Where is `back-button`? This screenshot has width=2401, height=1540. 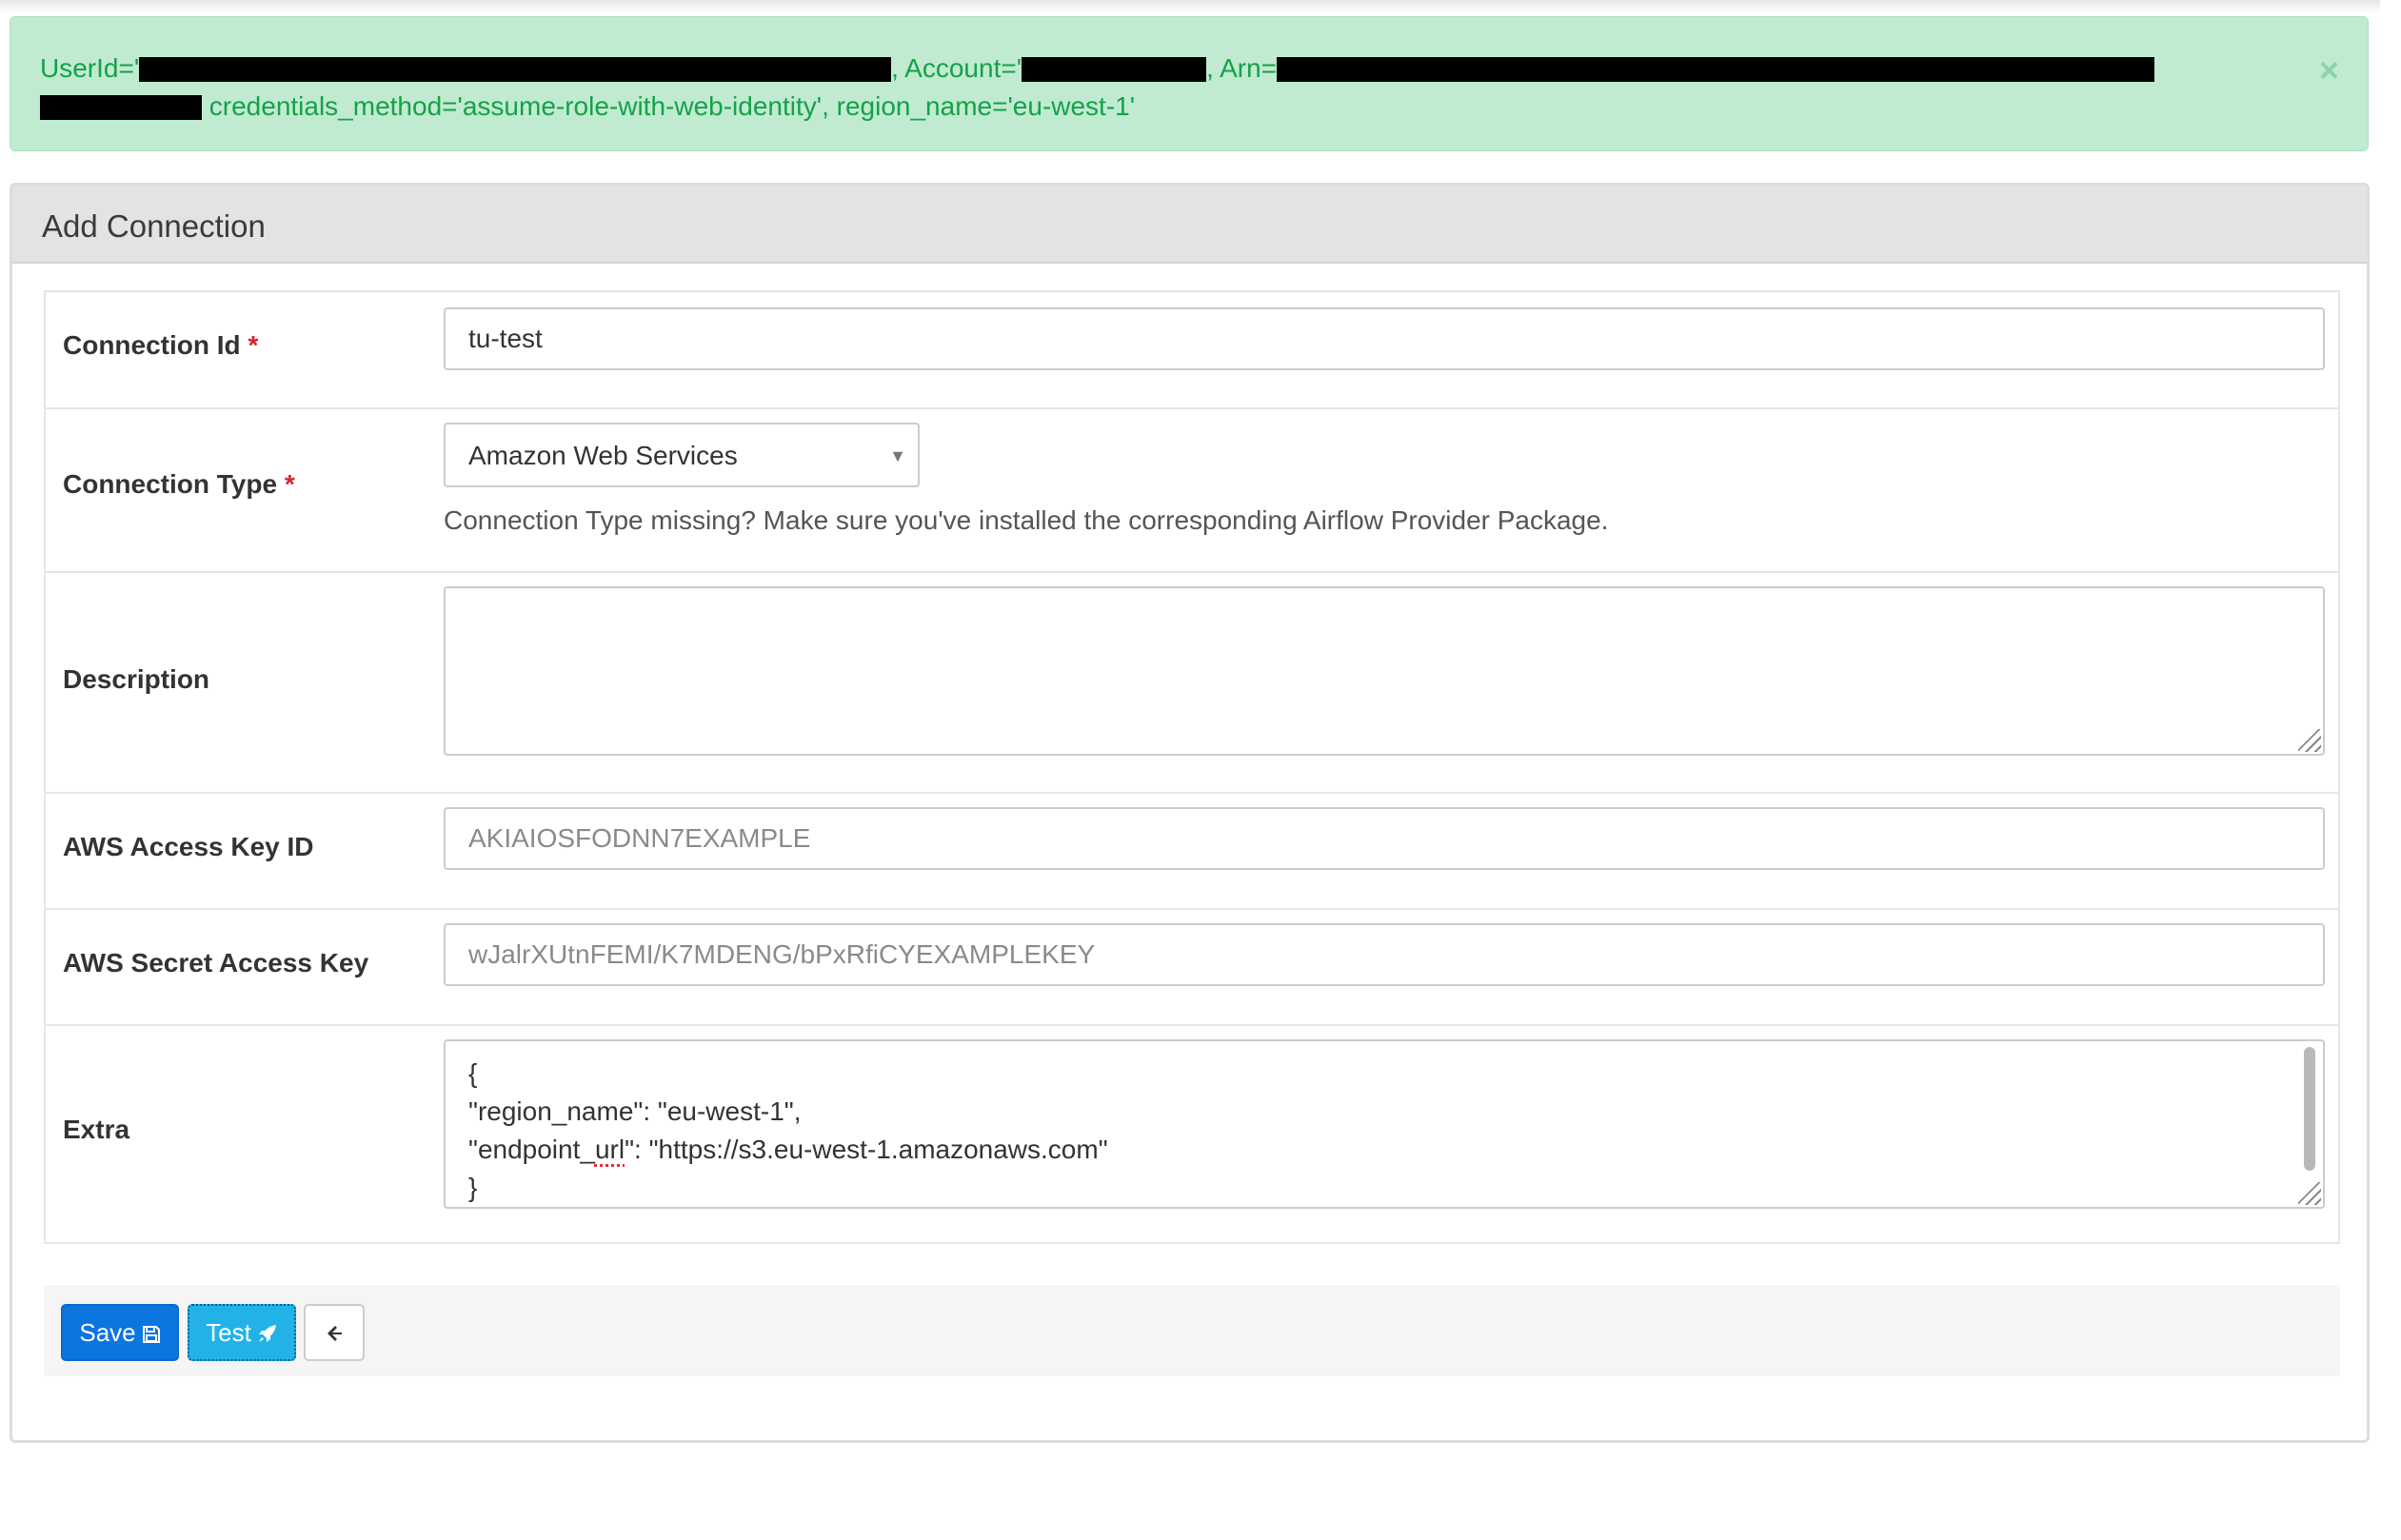 back-button is located at coordinates (334, 1332).